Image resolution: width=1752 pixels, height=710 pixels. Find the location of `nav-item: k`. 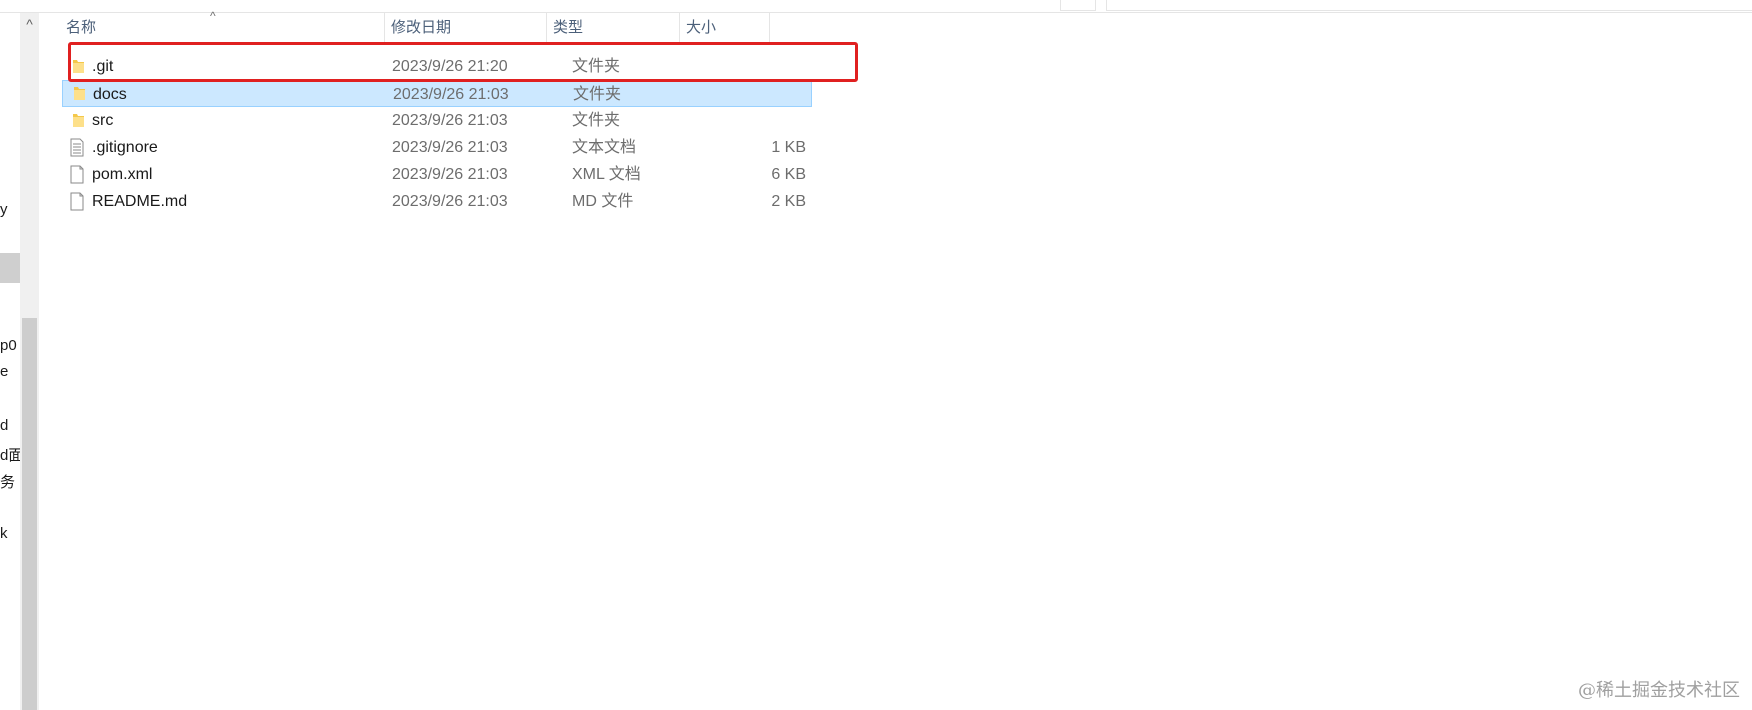

nav-item: k is located at coordinates (4, 533).